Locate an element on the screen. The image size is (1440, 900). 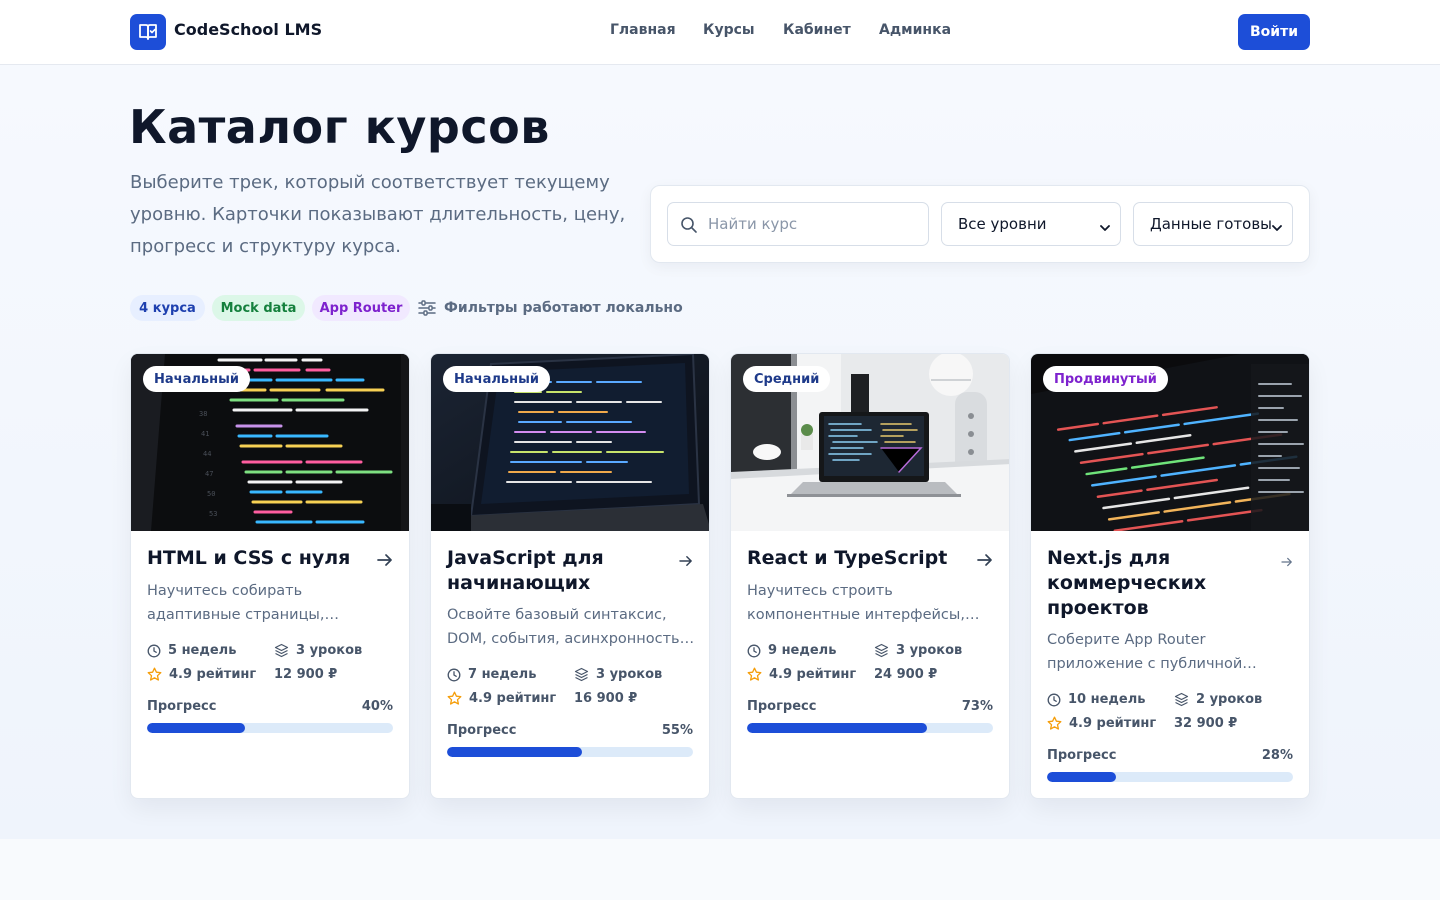
local-note-text: Фильтры работают локально is located at coordinates (563, 308).